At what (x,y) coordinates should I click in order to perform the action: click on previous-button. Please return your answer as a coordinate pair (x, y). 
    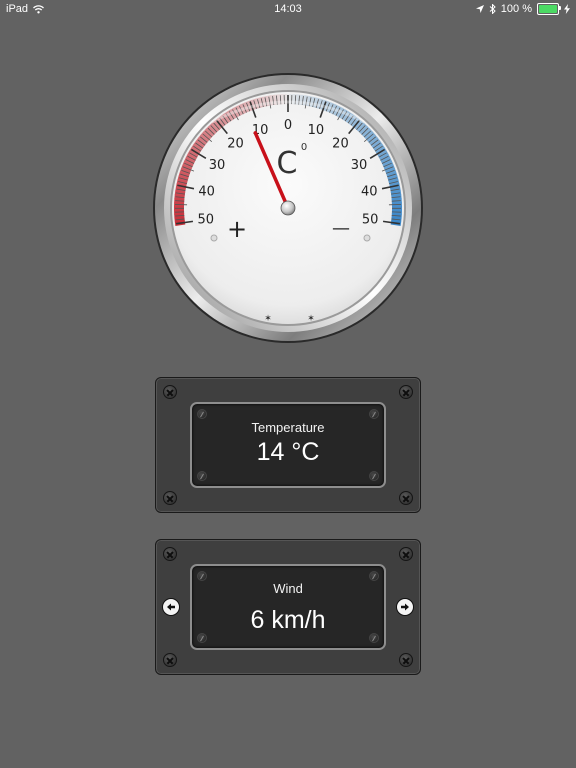
    Looking at the image, I should click on (171, 607).